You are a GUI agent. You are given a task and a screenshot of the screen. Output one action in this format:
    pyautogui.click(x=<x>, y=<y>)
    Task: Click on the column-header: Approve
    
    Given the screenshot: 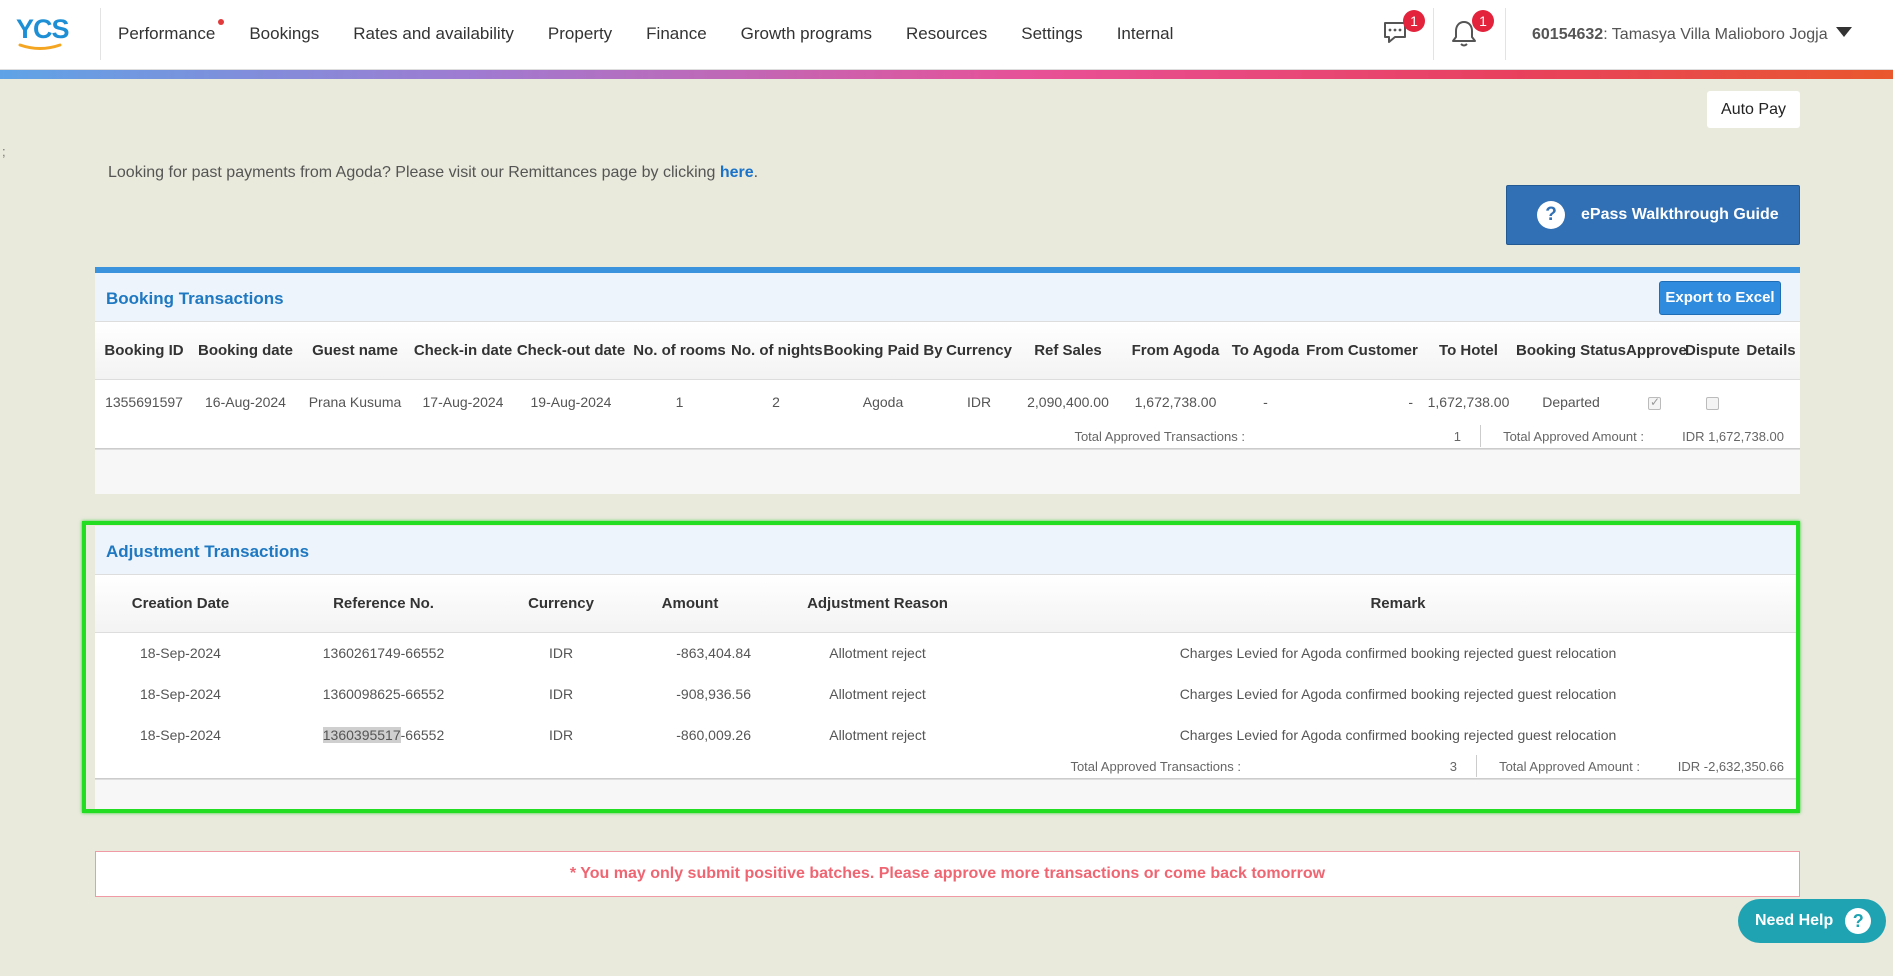 What is the action you would take?
    pyautogui.click(x=1656, y=351)
    